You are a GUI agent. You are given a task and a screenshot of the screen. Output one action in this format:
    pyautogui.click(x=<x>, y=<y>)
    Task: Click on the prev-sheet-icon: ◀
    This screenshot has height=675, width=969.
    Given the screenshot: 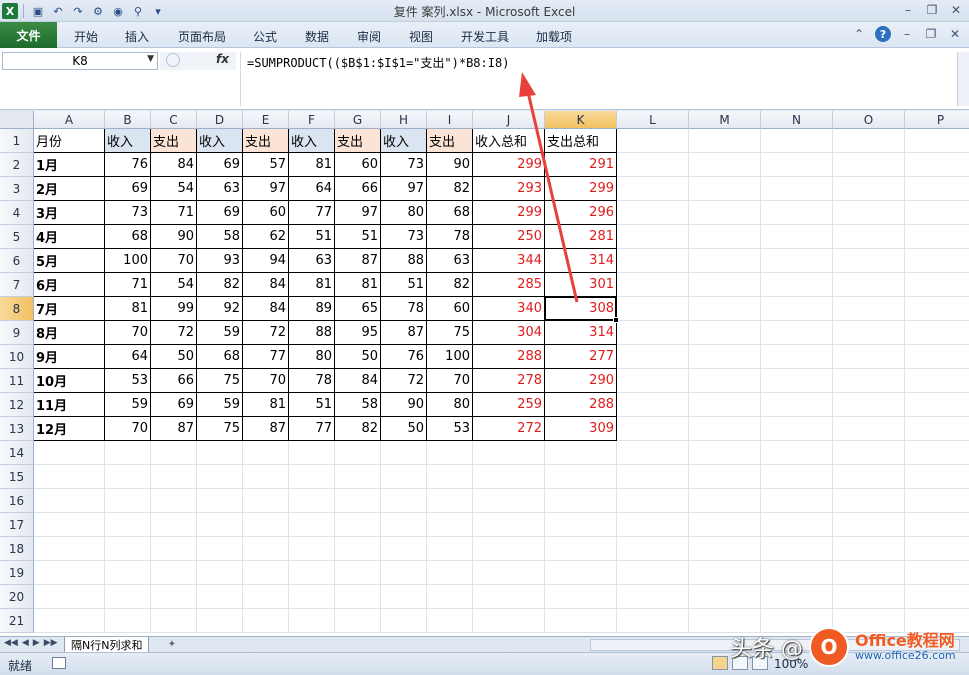 What is the action you would take?
    pyautogui.click(x=25, y=643)
    